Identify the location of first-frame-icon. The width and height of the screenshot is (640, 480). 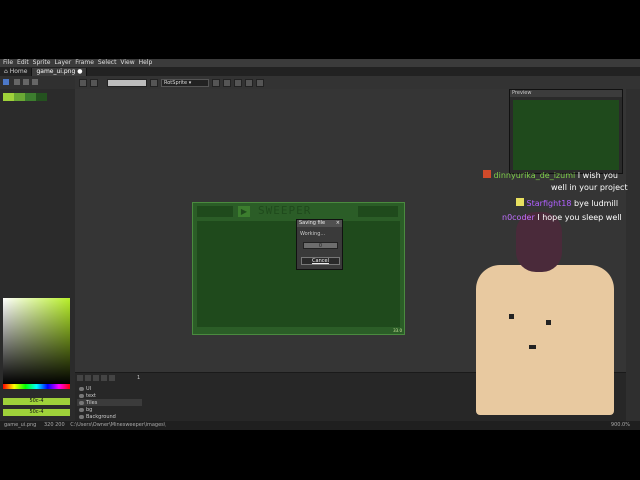
(80, 378).